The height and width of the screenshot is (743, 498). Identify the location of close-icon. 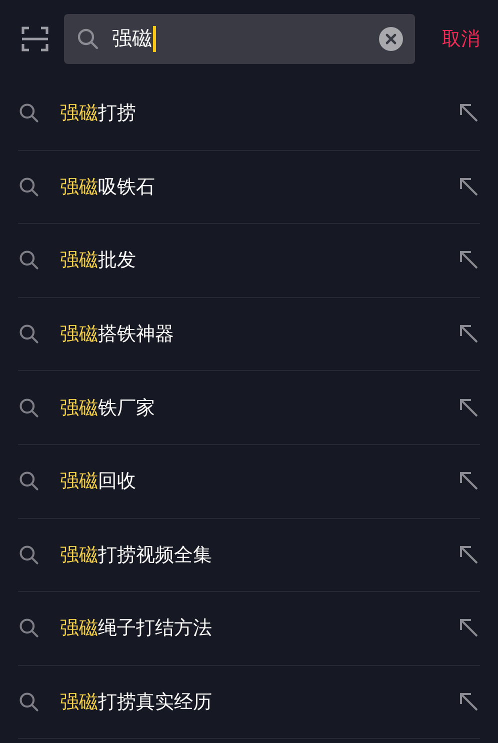
(391, 38).